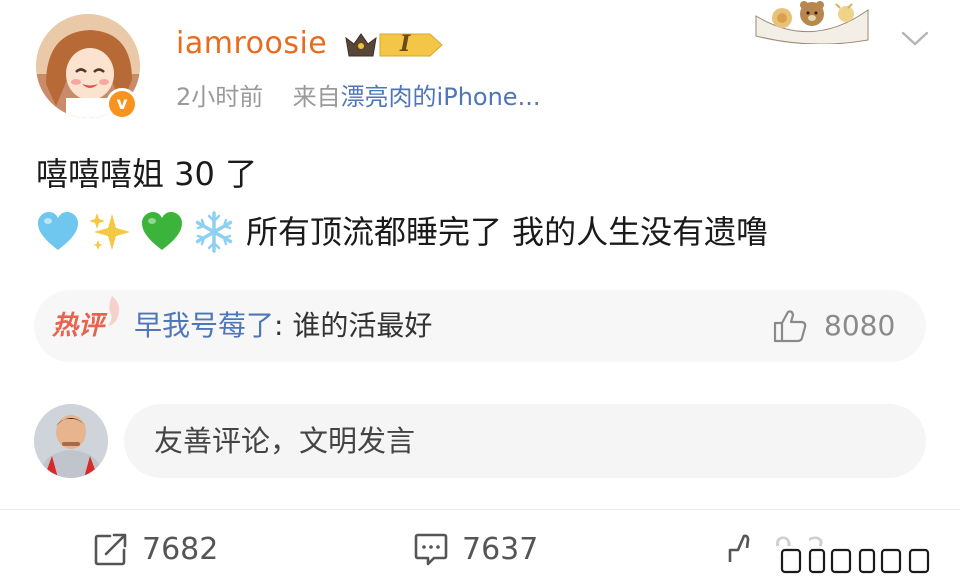  What do you see at coordinates (214, 232) in the screenshot?
I see `snowflake-icon` at bounding box center [214, 232].